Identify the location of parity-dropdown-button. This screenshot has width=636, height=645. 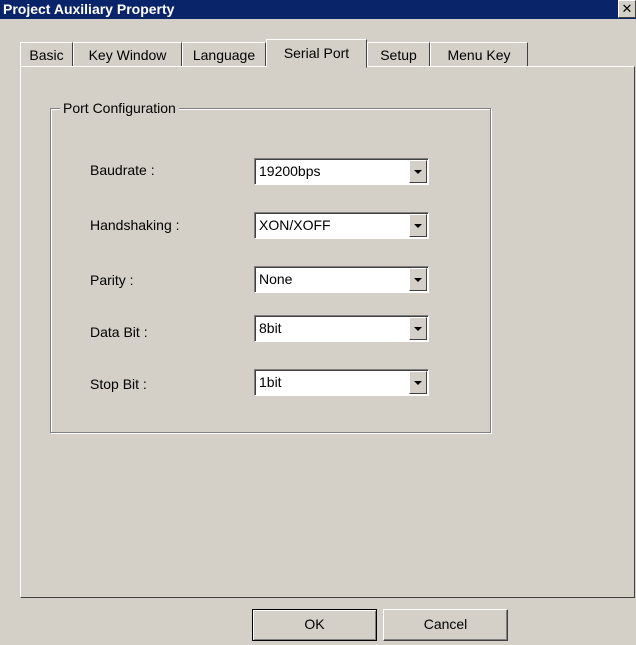
(418, 279).